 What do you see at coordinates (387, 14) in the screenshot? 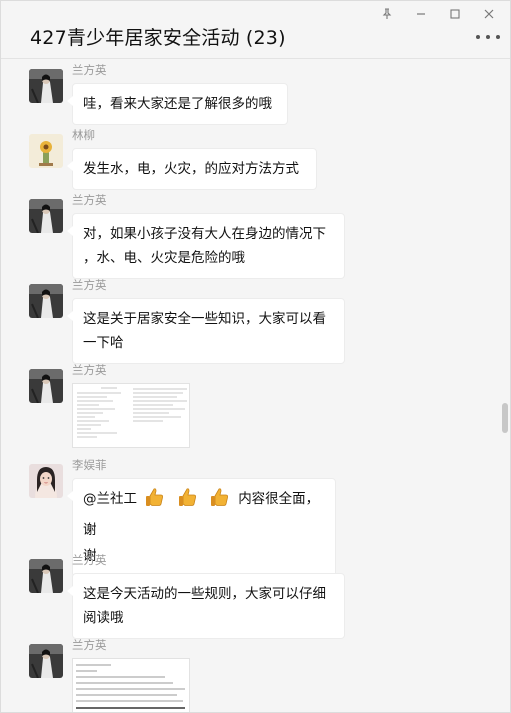
I see `pin-icon` at bounding box center [387, 14].